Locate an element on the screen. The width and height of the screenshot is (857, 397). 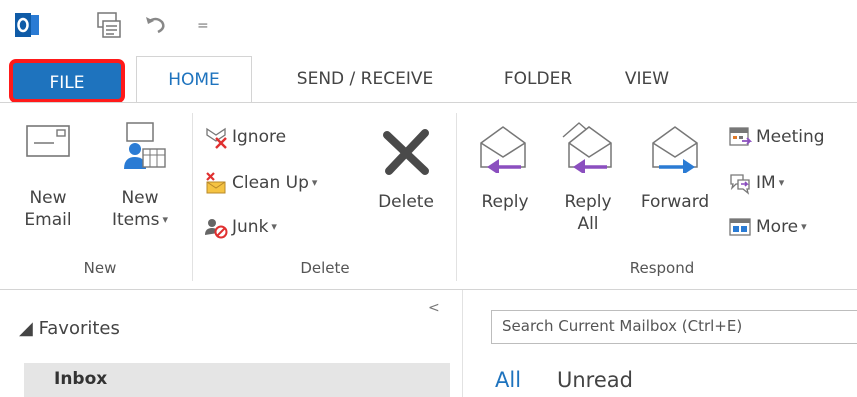
ignore-icon is located at coordinates (216, 138).